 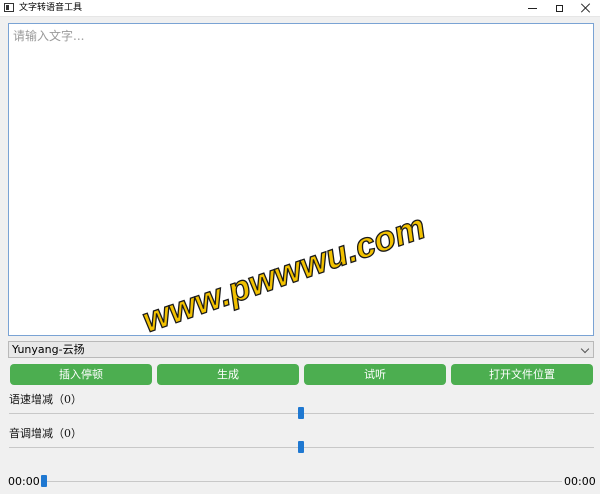 What do you see at coordinates (301, 447) in the screenshot?
I see `pitch-slider-thumb` at bounding box center [301, 447].